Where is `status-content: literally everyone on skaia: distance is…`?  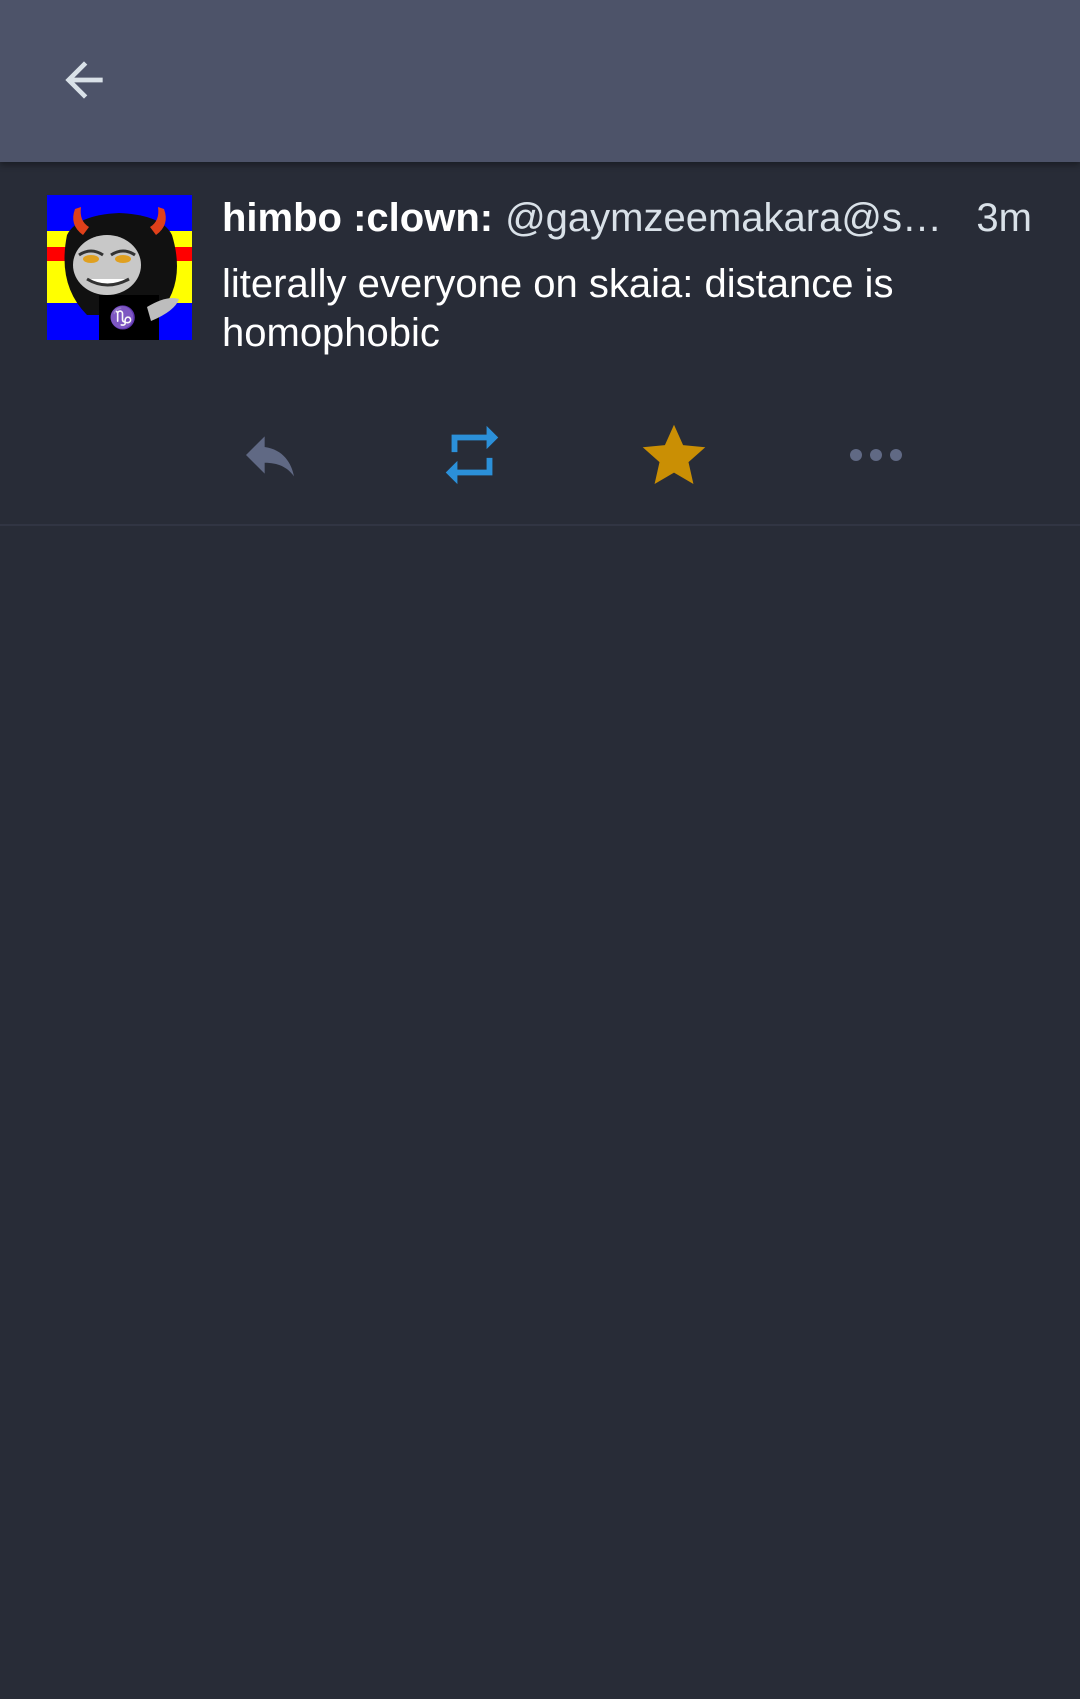 status-content: literally everyone on skaia: distance is… is located at coordinates (558, 308).